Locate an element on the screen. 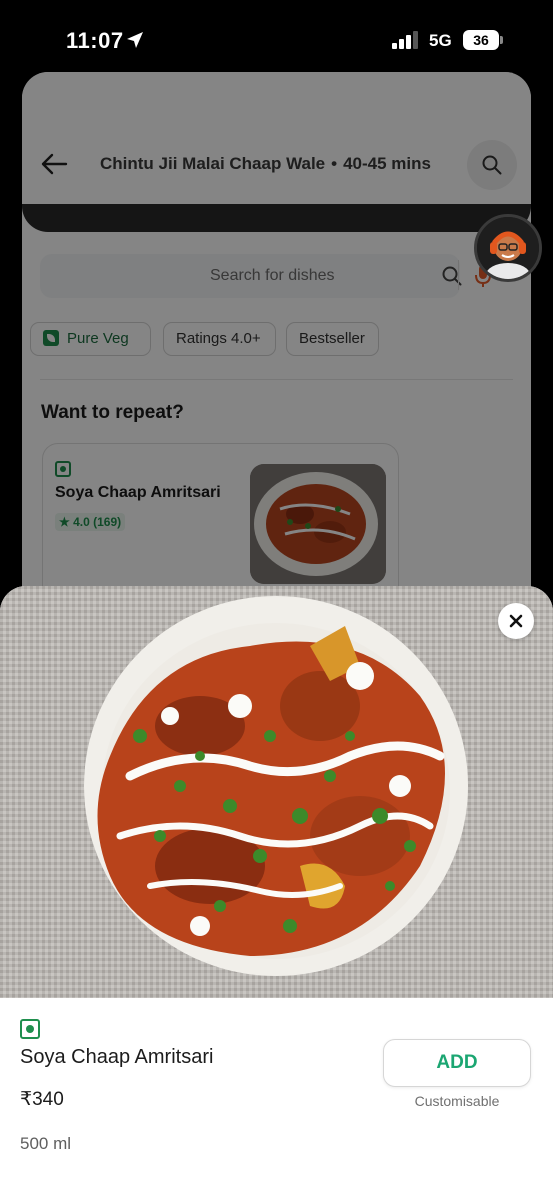  dish-price: ₹340 is located at coordinates (42, 1099).